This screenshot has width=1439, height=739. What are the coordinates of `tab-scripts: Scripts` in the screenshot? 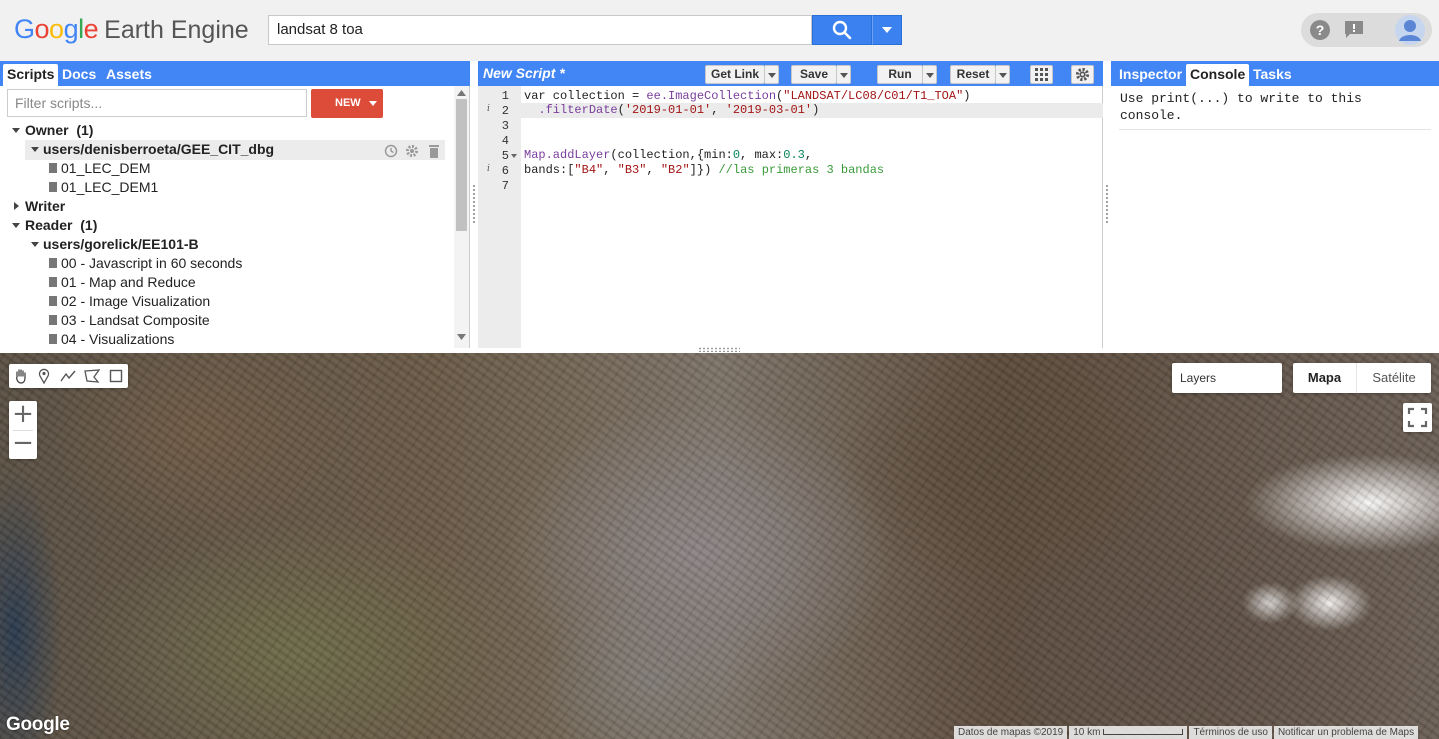 It's located at (31, 75).